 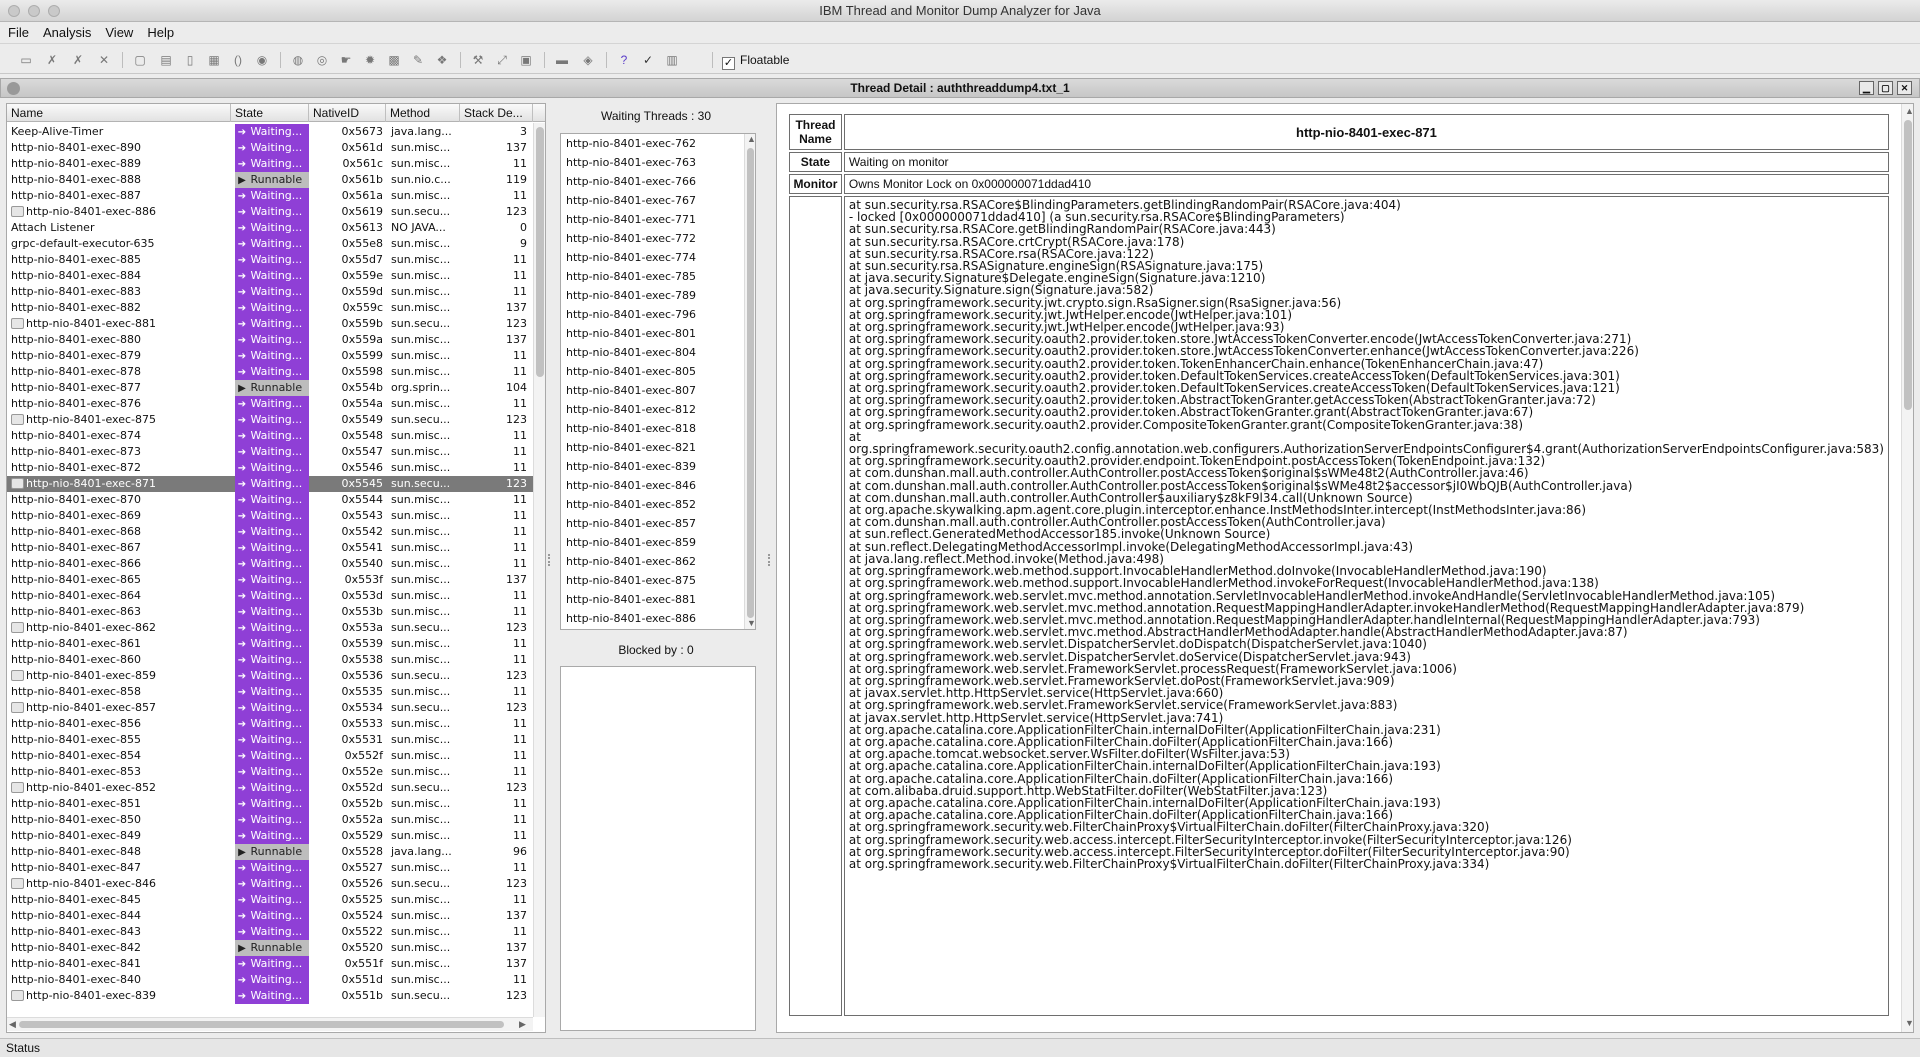 What do you see at coordinates (348, 532) in the screenshot?
I see `native-id-cell: 0x5542` at bounding box center [348, 532].